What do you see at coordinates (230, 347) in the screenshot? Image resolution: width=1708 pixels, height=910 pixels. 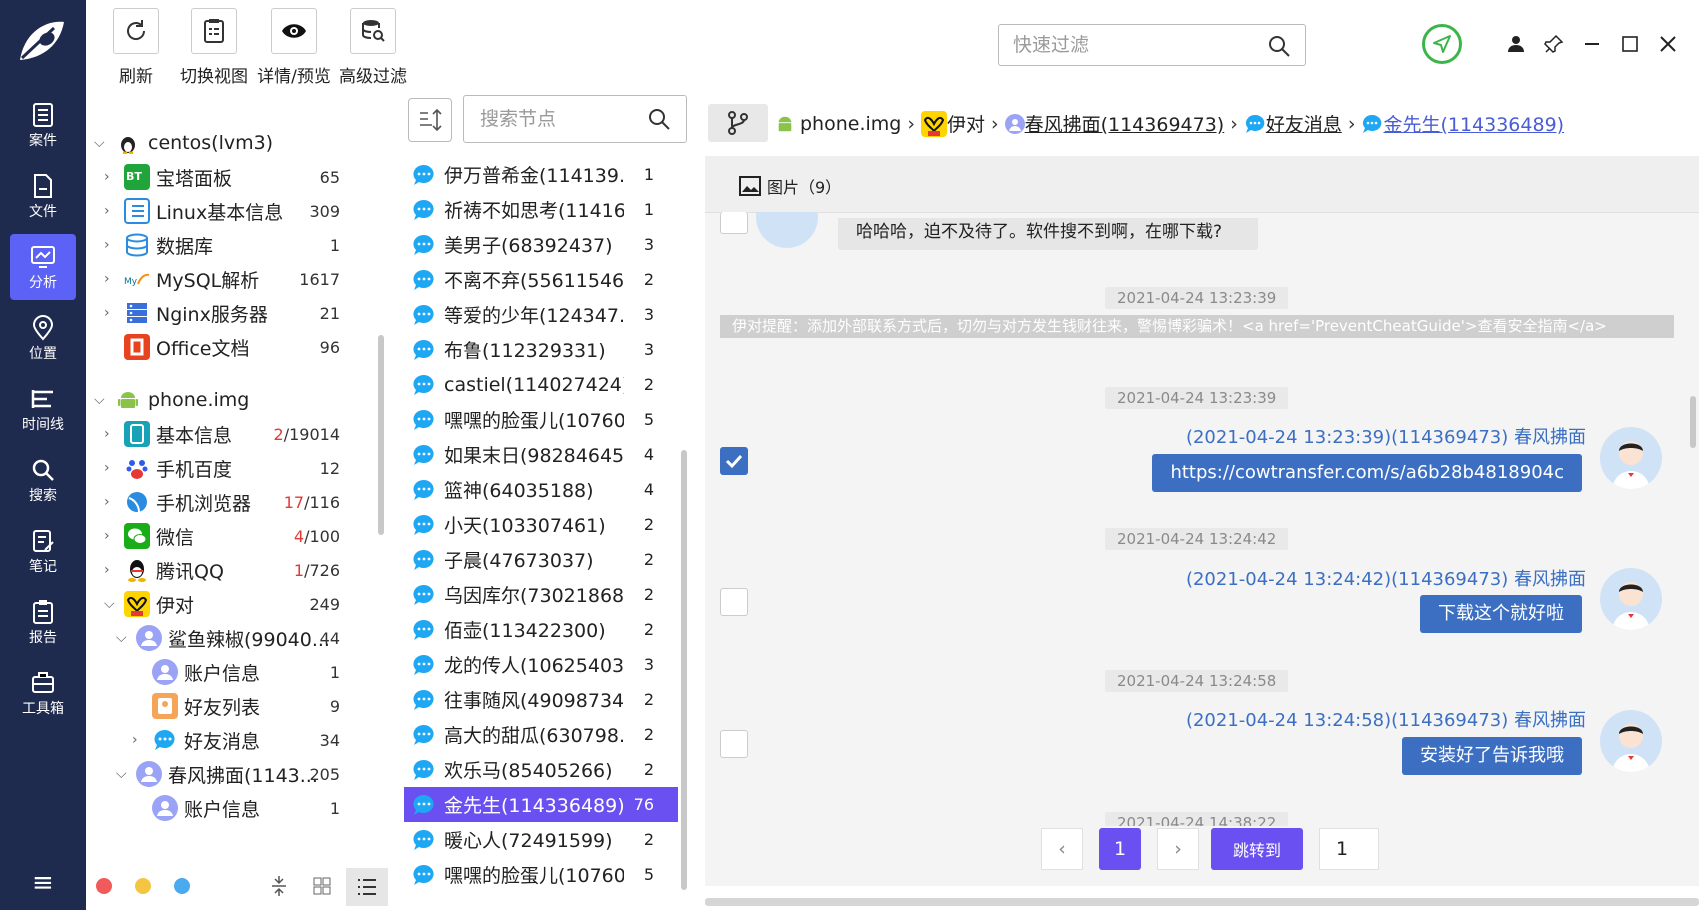 I see `tree-node-office: Office文档 96` at bounding box center [230, 347].